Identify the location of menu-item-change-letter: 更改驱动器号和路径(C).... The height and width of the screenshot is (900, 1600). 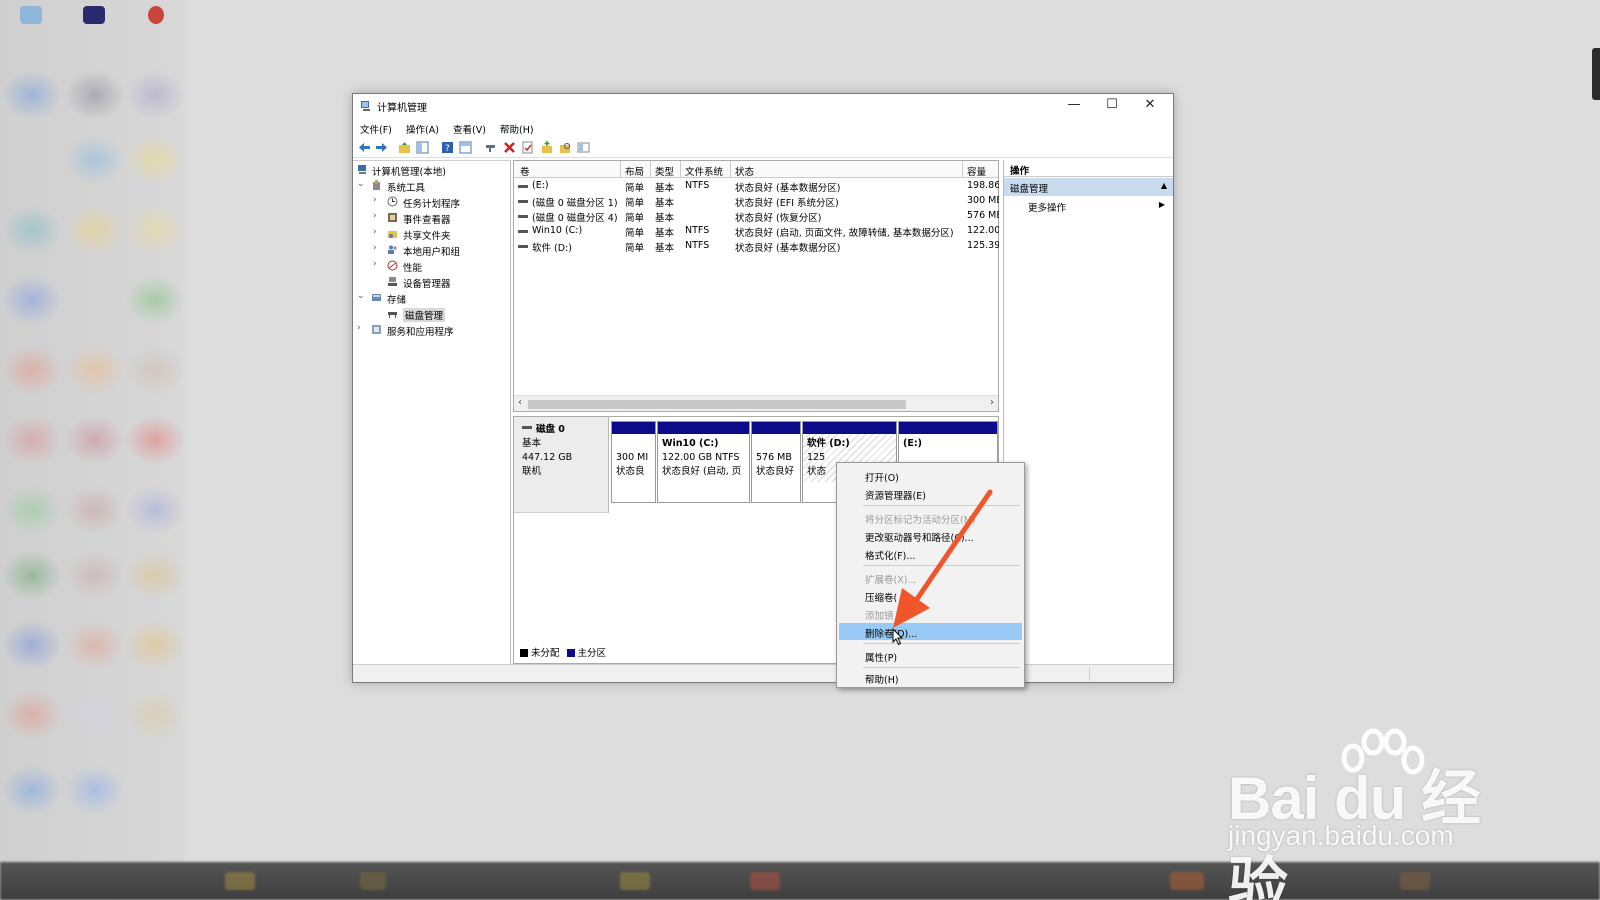
(930, 535).